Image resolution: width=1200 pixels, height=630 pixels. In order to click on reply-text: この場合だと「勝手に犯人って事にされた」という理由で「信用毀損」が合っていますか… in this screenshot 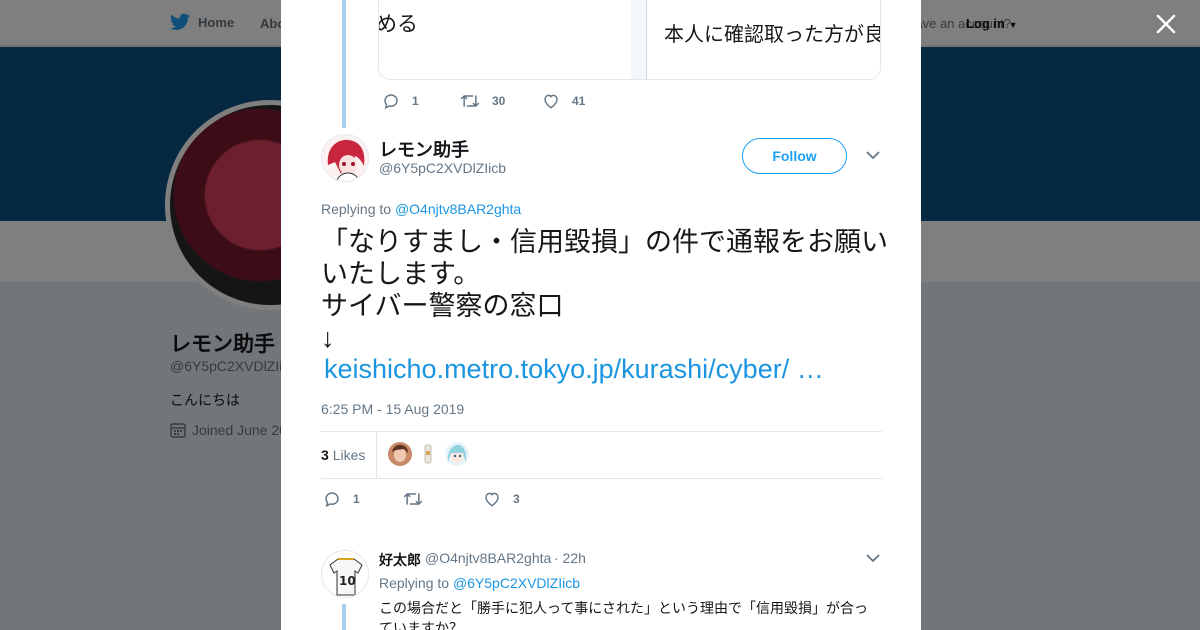, I will do `click(624, 615)`.